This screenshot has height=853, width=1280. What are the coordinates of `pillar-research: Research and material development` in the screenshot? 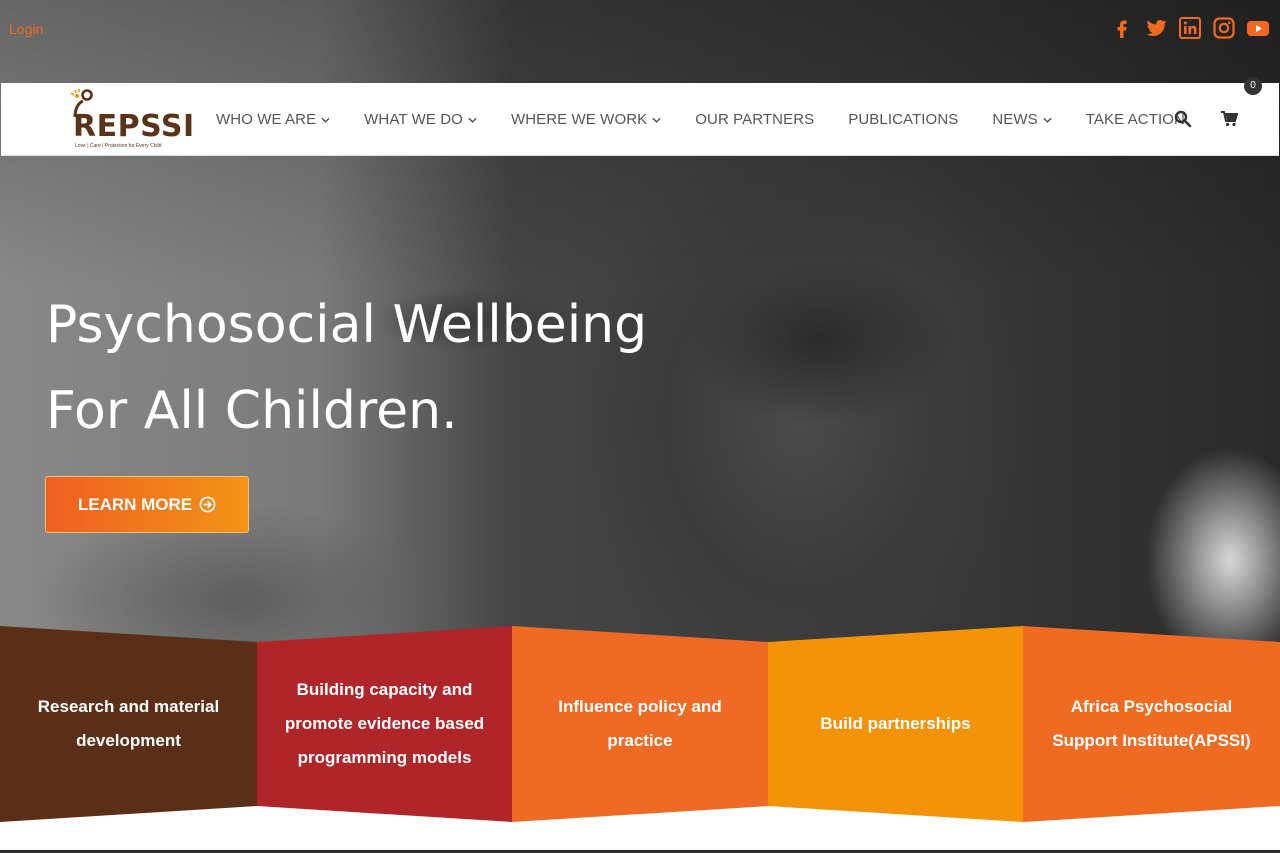 It's located at (128, 724).